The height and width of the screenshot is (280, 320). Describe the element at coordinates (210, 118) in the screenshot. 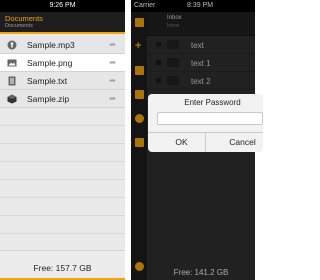

I see `password-input` at that location.